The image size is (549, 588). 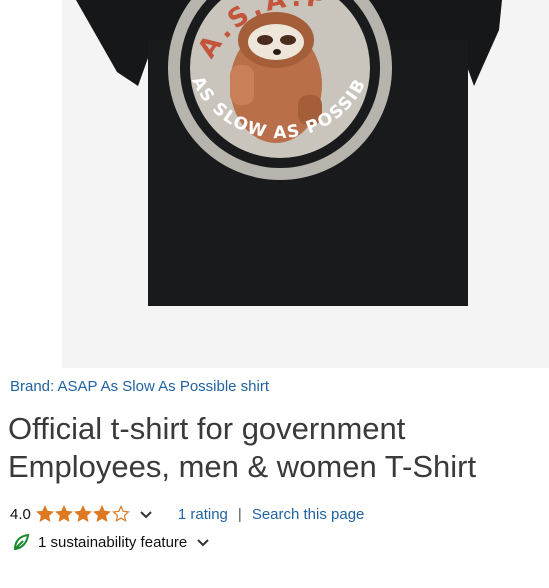 I want to click on star-empty-icon, so click(x=120, y=514).